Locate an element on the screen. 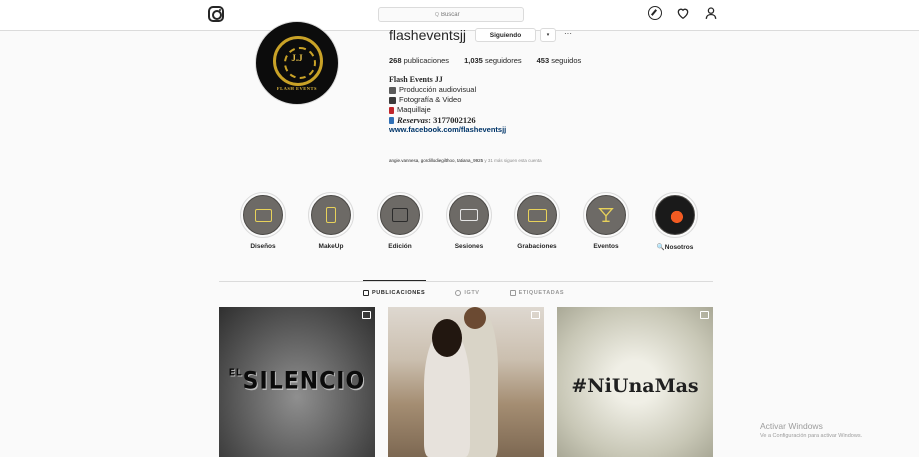  cocktail-glass-icon is located at coordinates (606, 215).